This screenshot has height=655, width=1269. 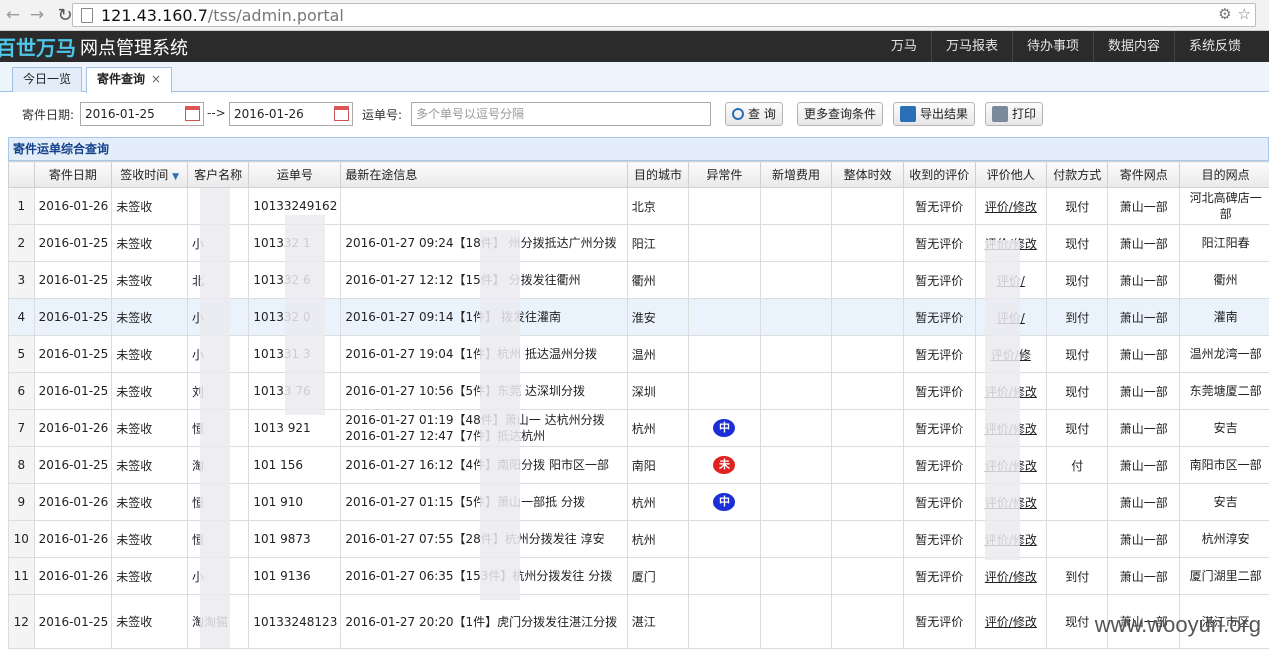 What do you see at coordinates (1224, 14) in the screenshot?
I see `key-icon: ⚙` at bounding box center [1224, 14].